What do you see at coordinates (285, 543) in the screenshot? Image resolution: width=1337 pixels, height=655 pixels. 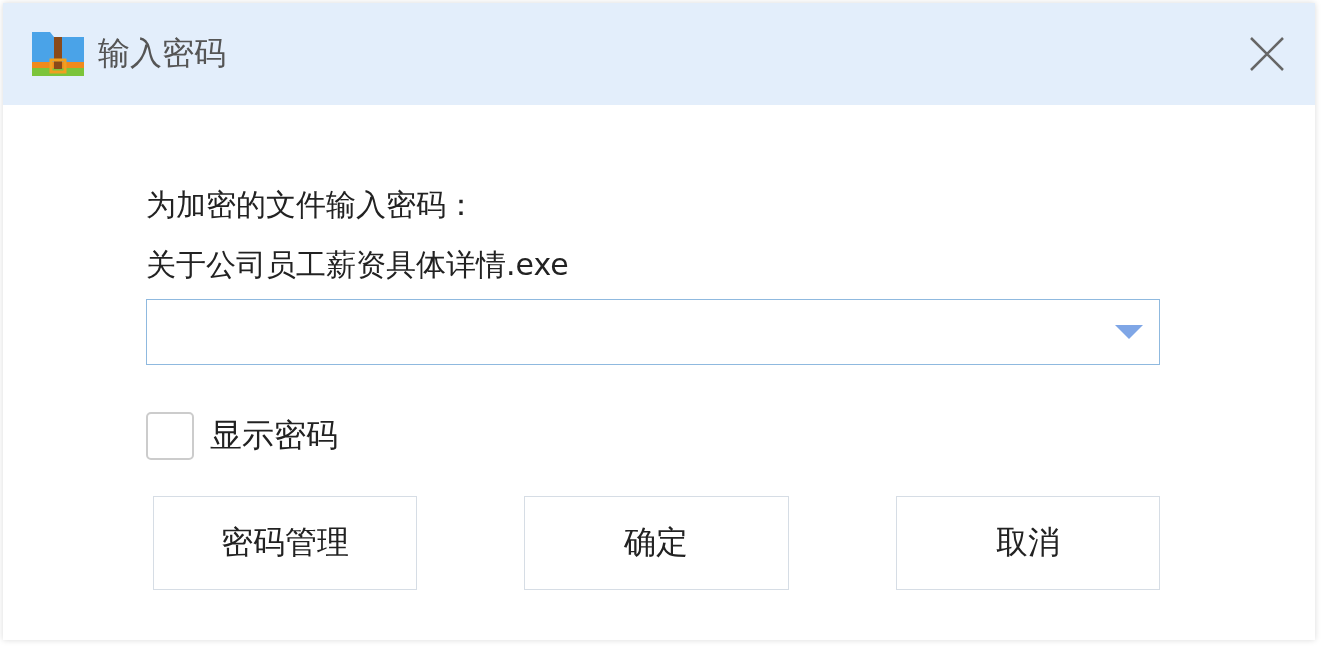 I see `dialog-button: 密码管理` at bounding box center [285, 543].